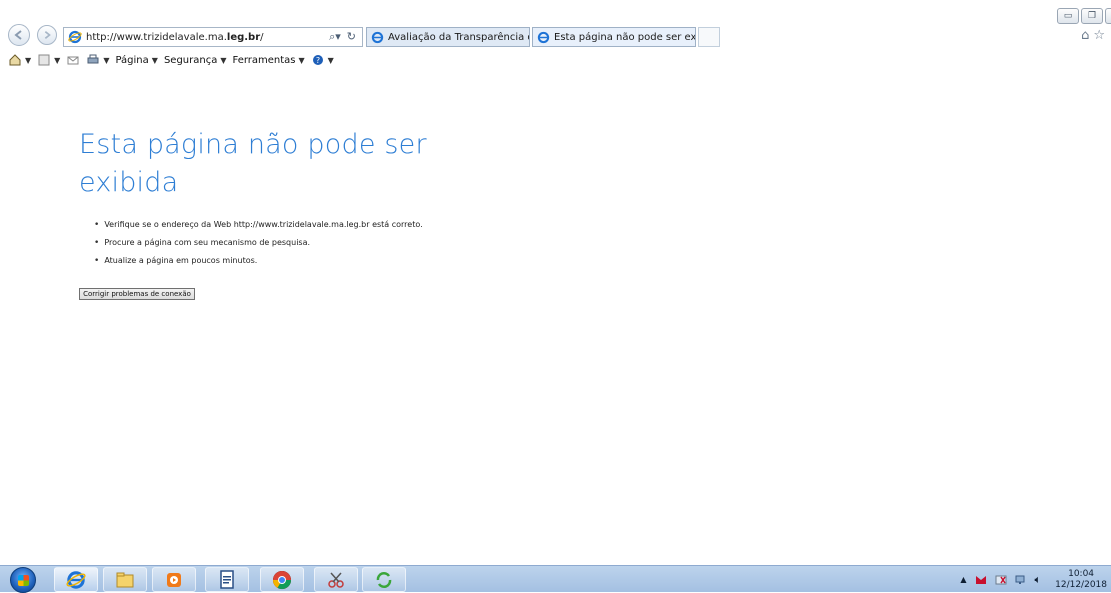 This screenshot has height=593, width=1111. Describe the element at coordinates (1092, 16) in the screenshot. I see `restore-button: ❐` at that location.